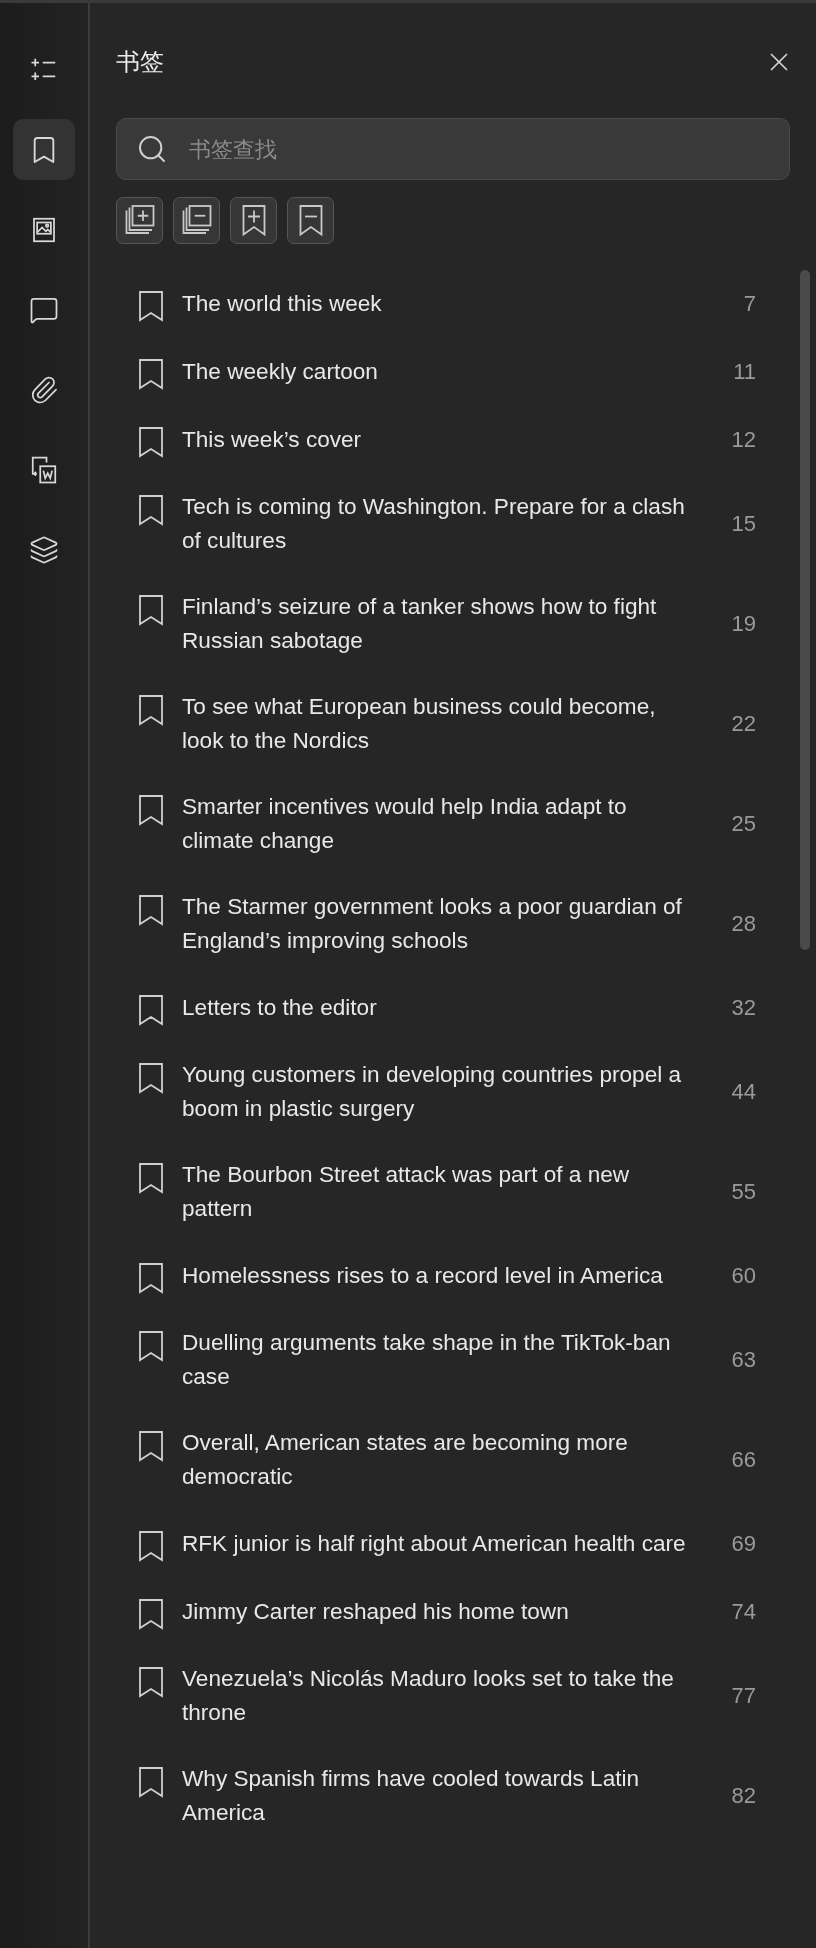 Image resolution: width=816 pixels, height=1948 pixels. Describe the element at coordinates (438, 1544) in the screenshot. I see `bookmark-title: RFK junior is half right about American health care` at that location.